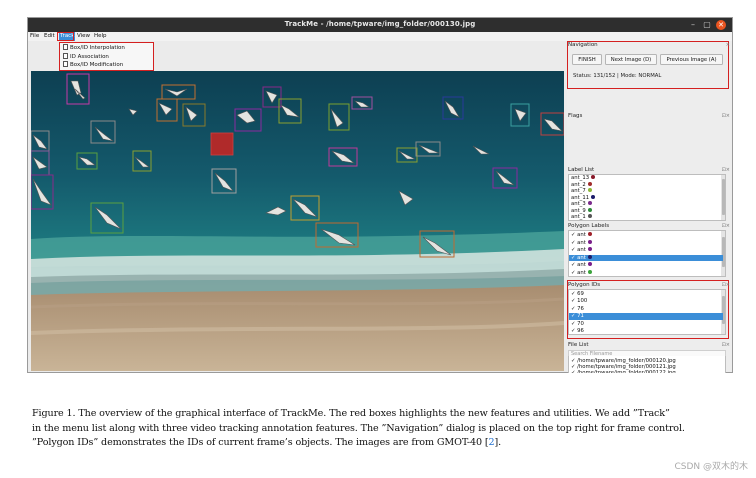  What do you see at coordinates (647, 197) in the screenshot?
I see `label-list: ant_13 ant_2 ant_7 ant_11 ant_3 ant_9 ant_1` at bounding box center [647, 197].